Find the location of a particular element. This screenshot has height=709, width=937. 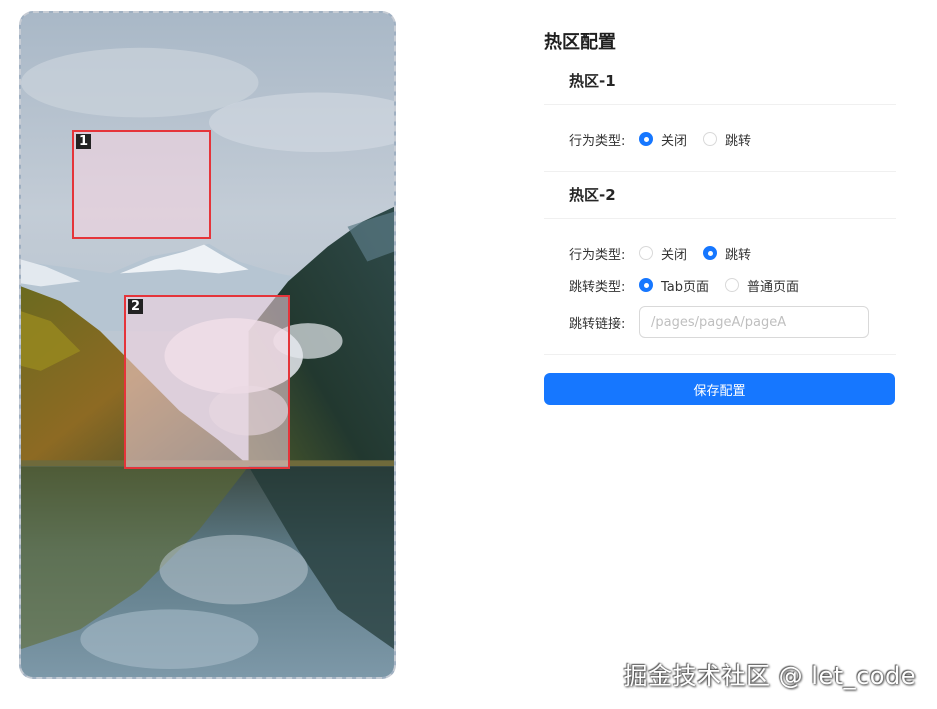

jump-type-tab-radio: Tab页面 is located at coordinates (674, 285).